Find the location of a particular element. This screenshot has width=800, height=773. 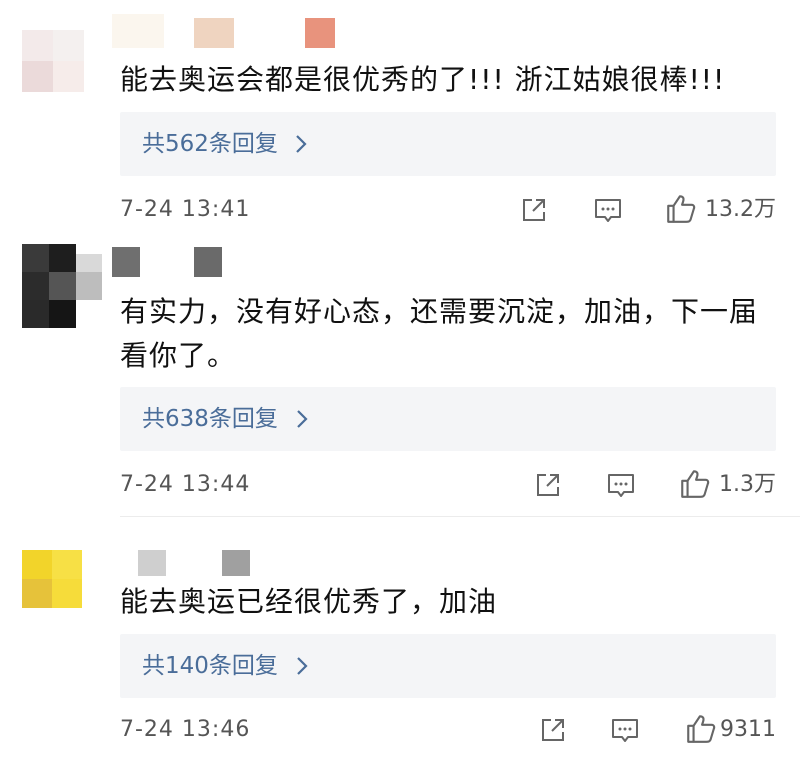

replies-count-label: 共140条回复 is located at coordinates (210, 666).